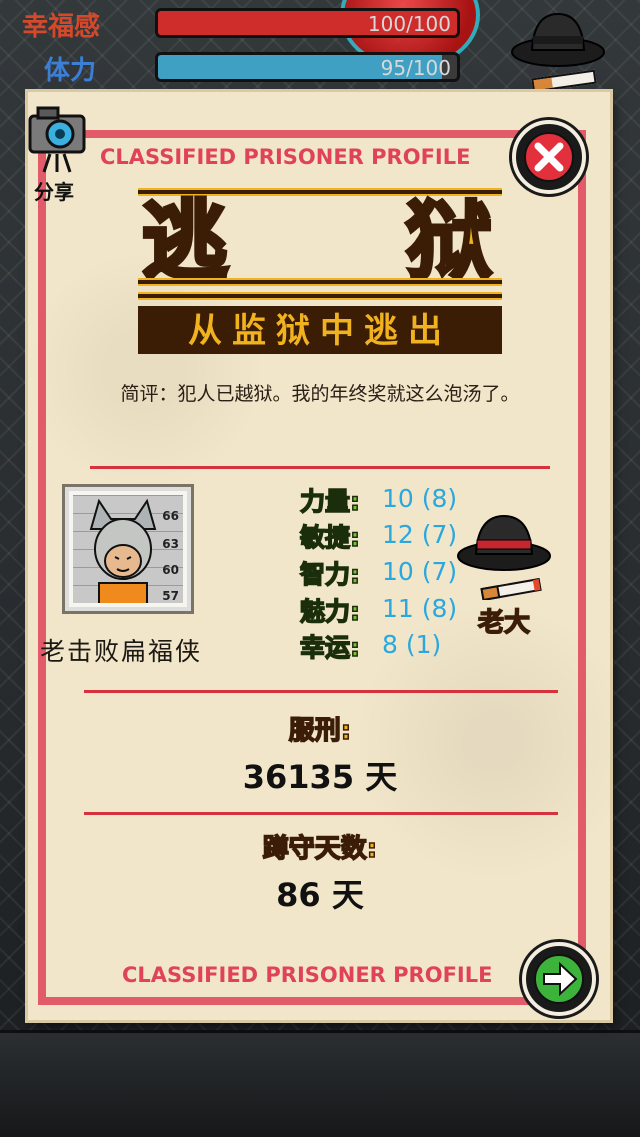  I want to click on next-button, so click(559, 979).